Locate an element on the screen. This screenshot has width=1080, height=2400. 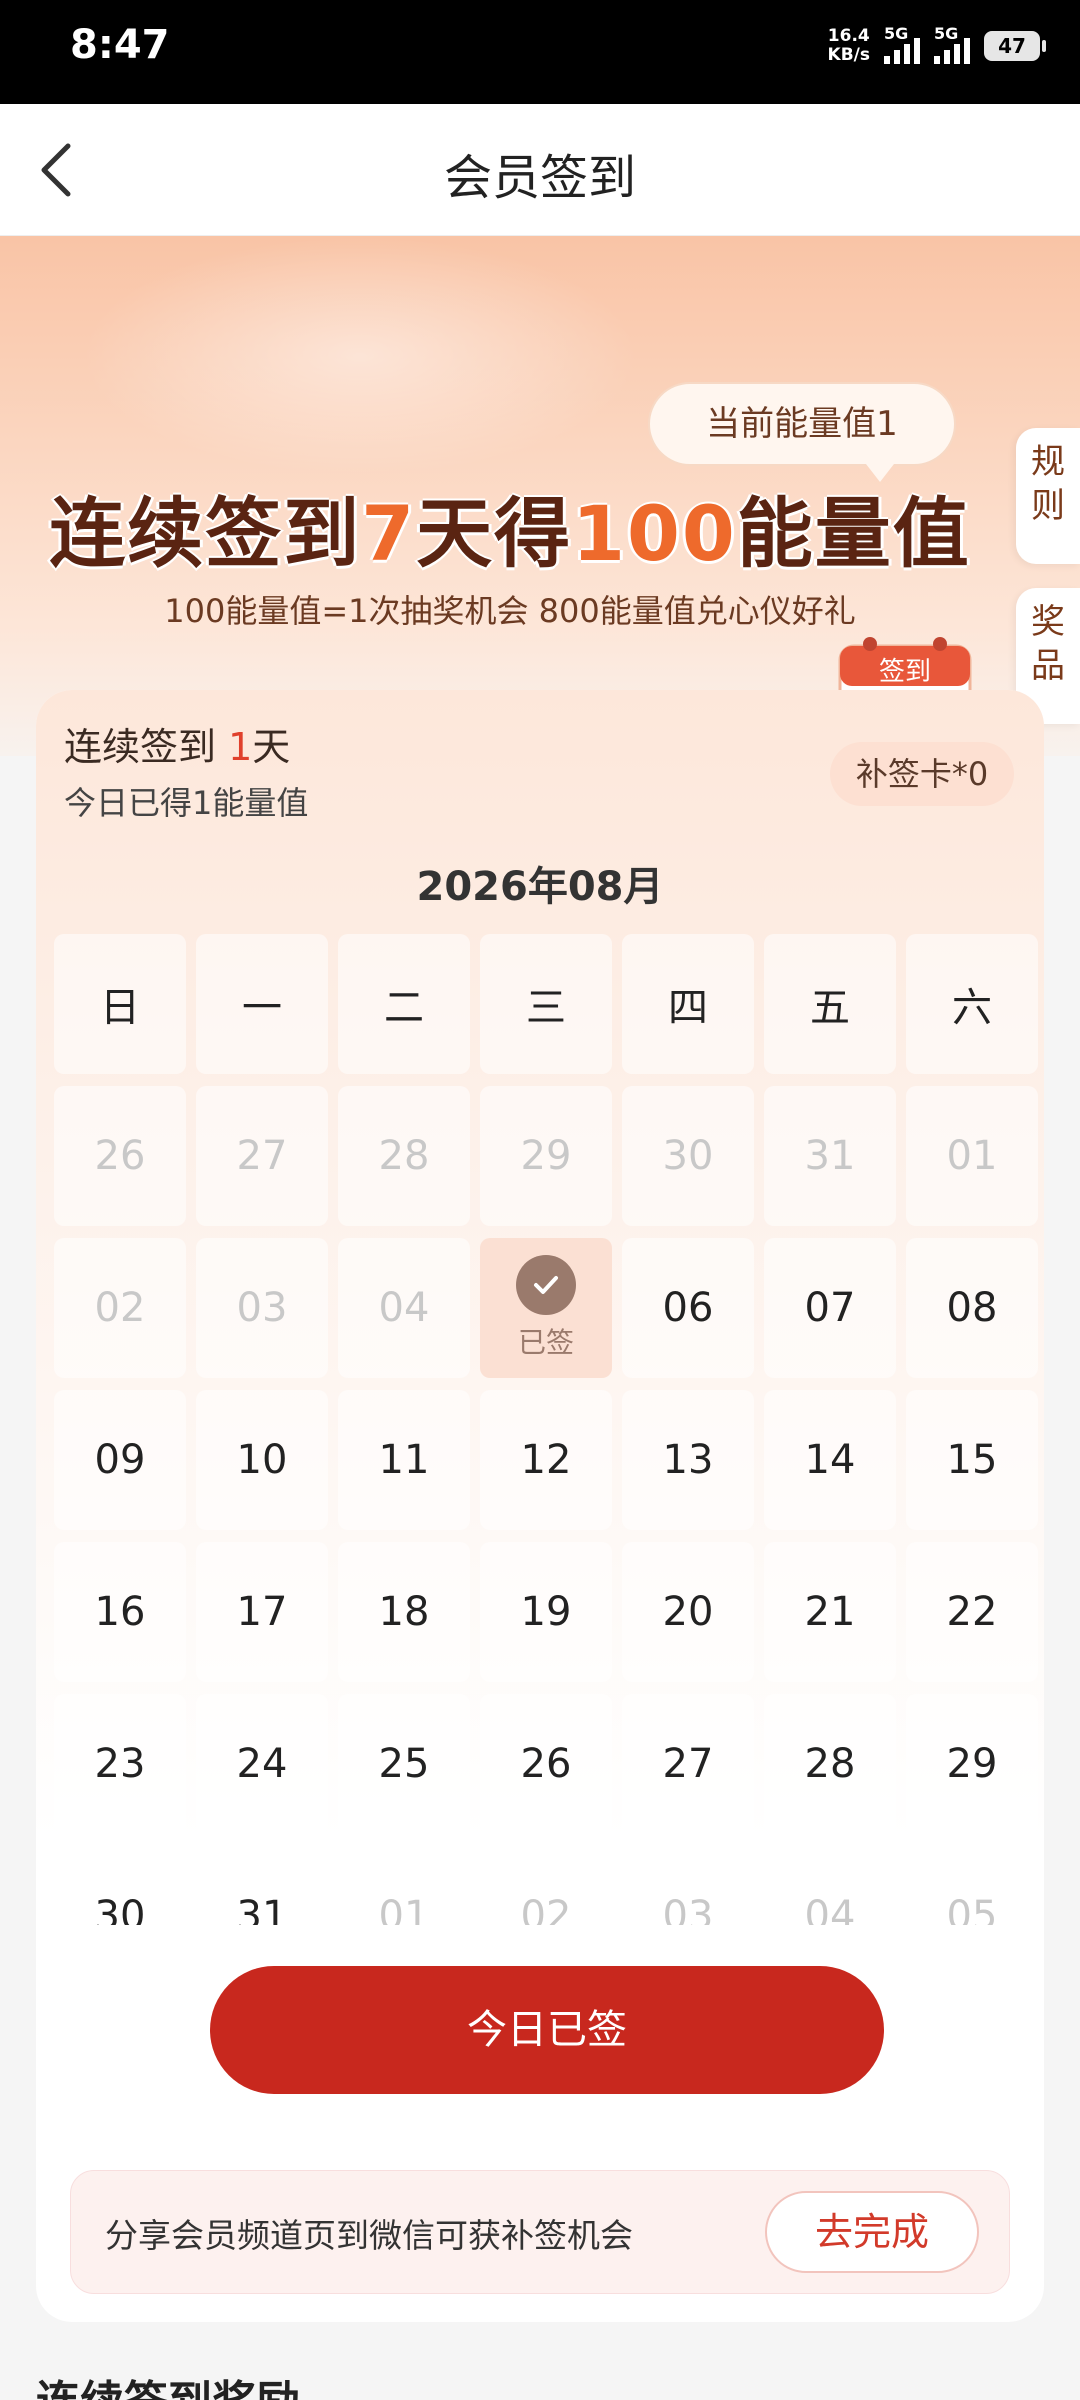
nav-header: 会员签到 is located at coordinates (540, 170).